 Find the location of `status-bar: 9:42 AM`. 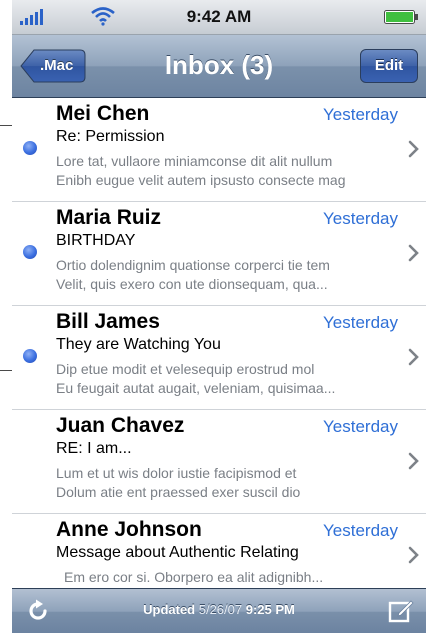

status-bar: 9:42 AM is located at coordinates (219, 17).